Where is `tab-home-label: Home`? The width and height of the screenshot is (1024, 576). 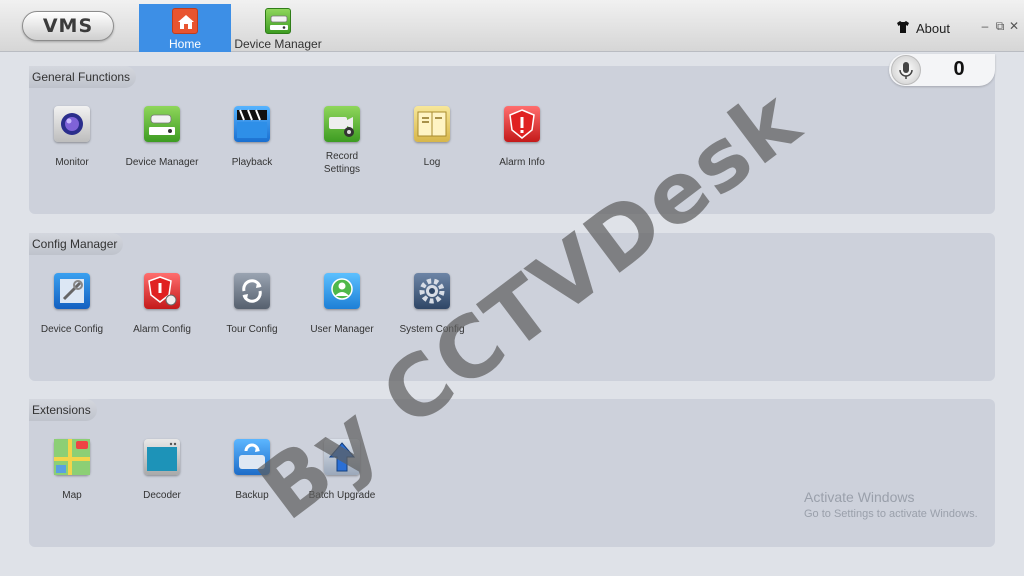
tab-home-label: Home is located at coordinates (184, 44).